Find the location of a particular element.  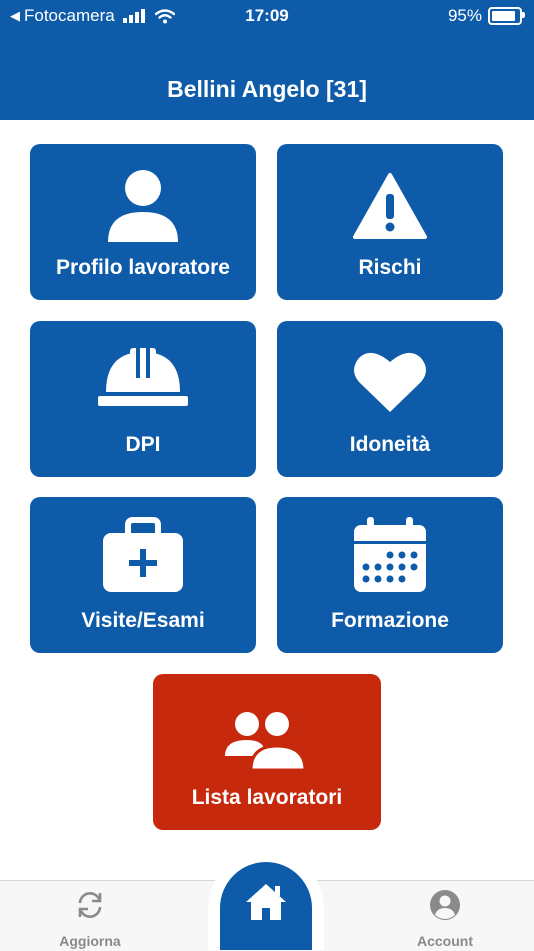

users-icon is located at coordinates (266, 740).